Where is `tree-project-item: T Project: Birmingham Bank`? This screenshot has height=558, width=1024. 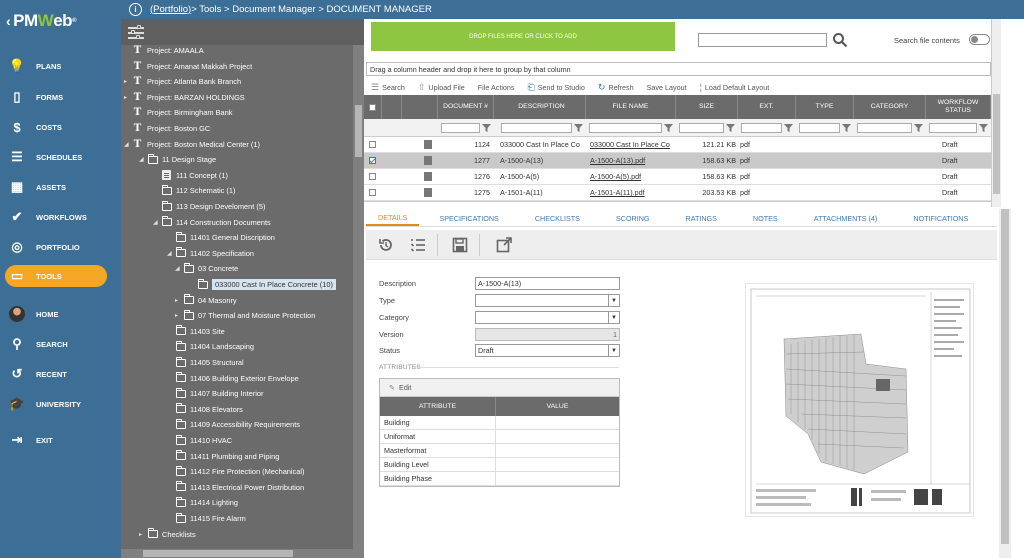
tree-project-item: T Project: Birmingham Bank is located at coordinates (178, 112).